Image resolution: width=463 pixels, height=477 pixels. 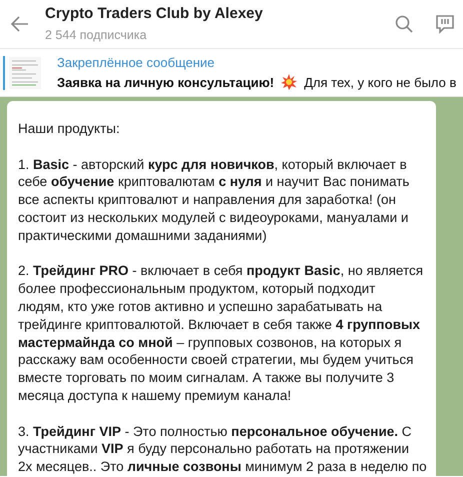 What do you see at coordinates (136, 63) in the screenshot?
I see `pinned-label: Закреплённое сообщение` at bounding box center [136, 63].